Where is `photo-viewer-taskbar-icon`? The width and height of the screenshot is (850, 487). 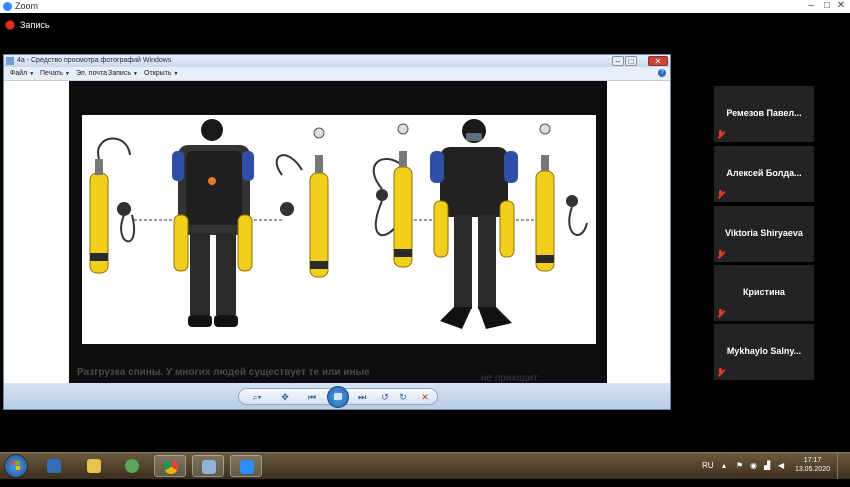
photo-viewer-taskbar-icon is located at coordinates (209, 467).